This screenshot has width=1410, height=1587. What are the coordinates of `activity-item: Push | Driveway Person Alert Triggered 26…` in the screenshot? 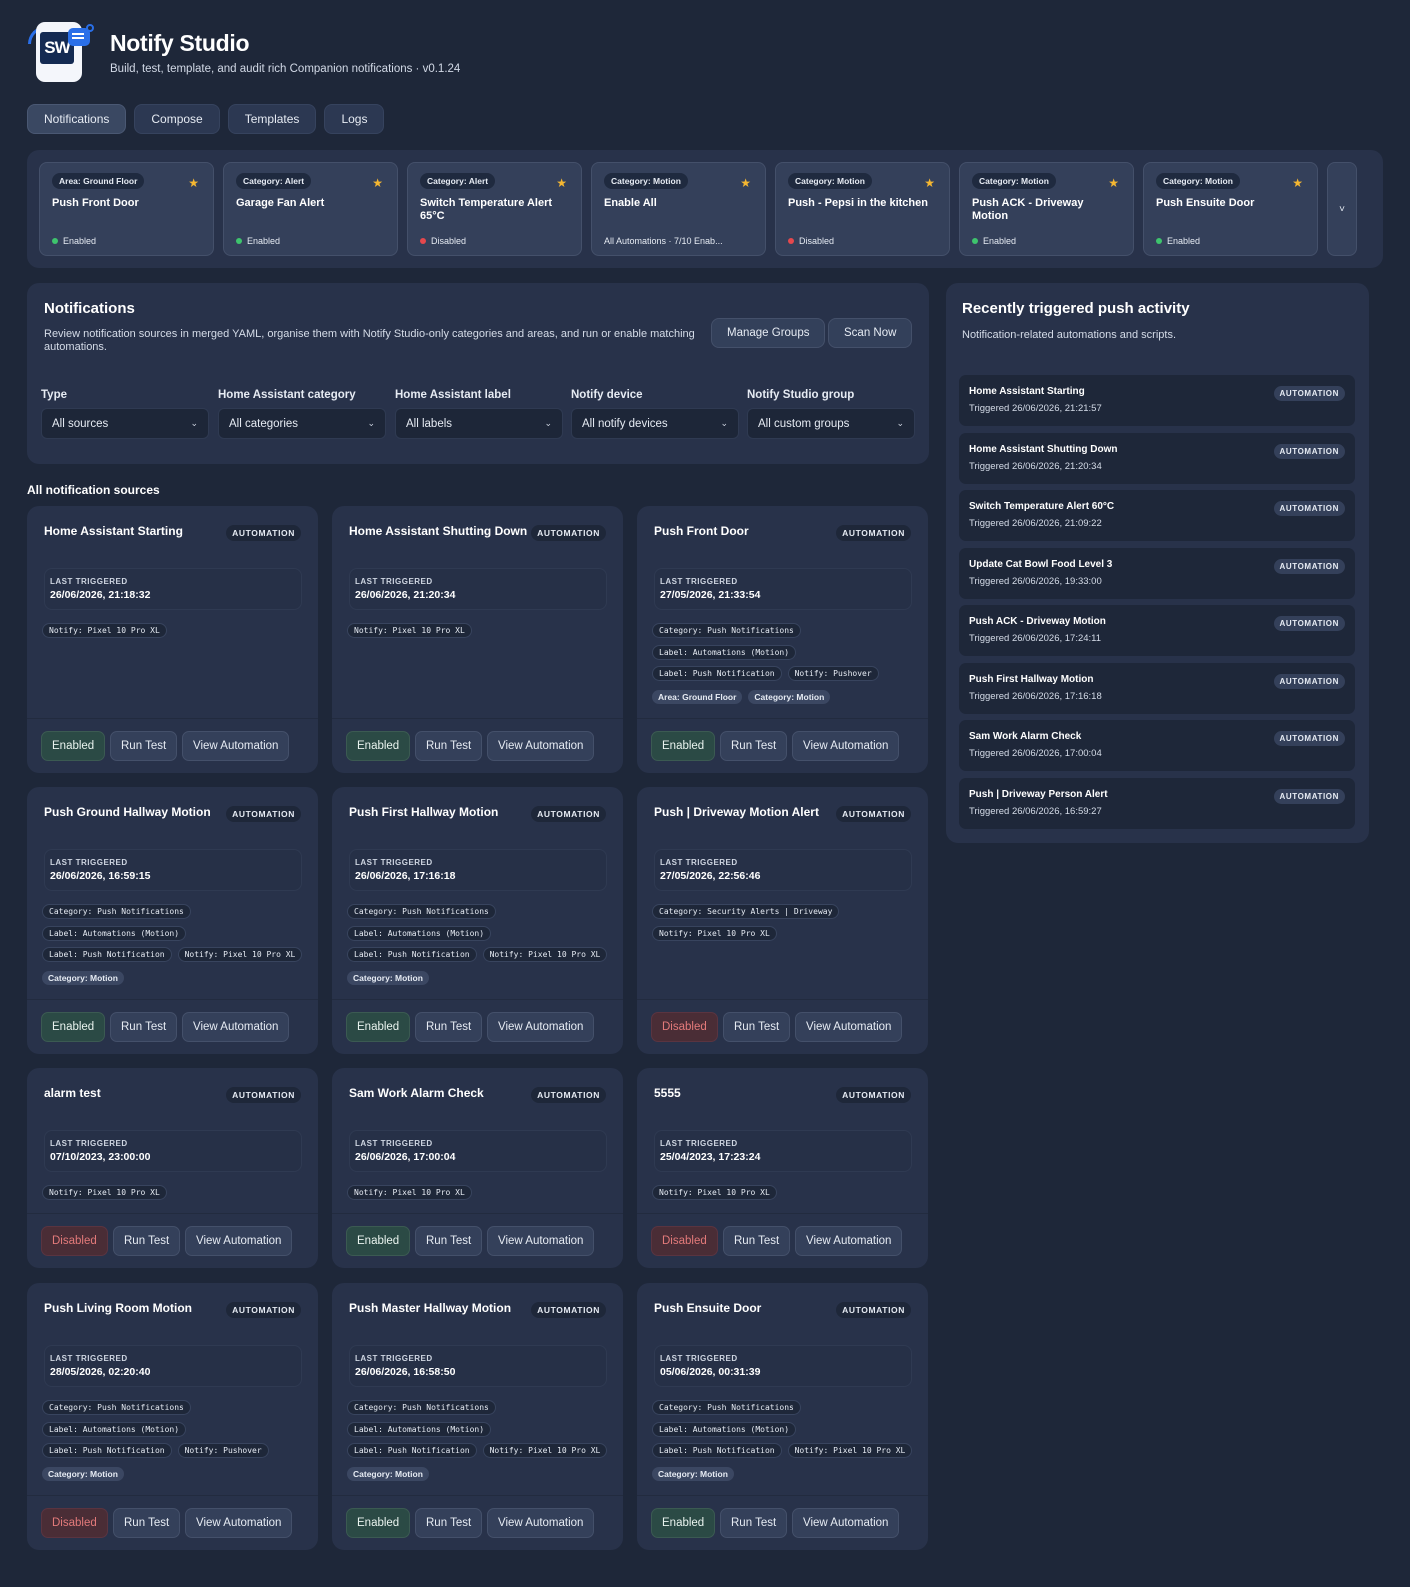 It's located at (1157, 803).